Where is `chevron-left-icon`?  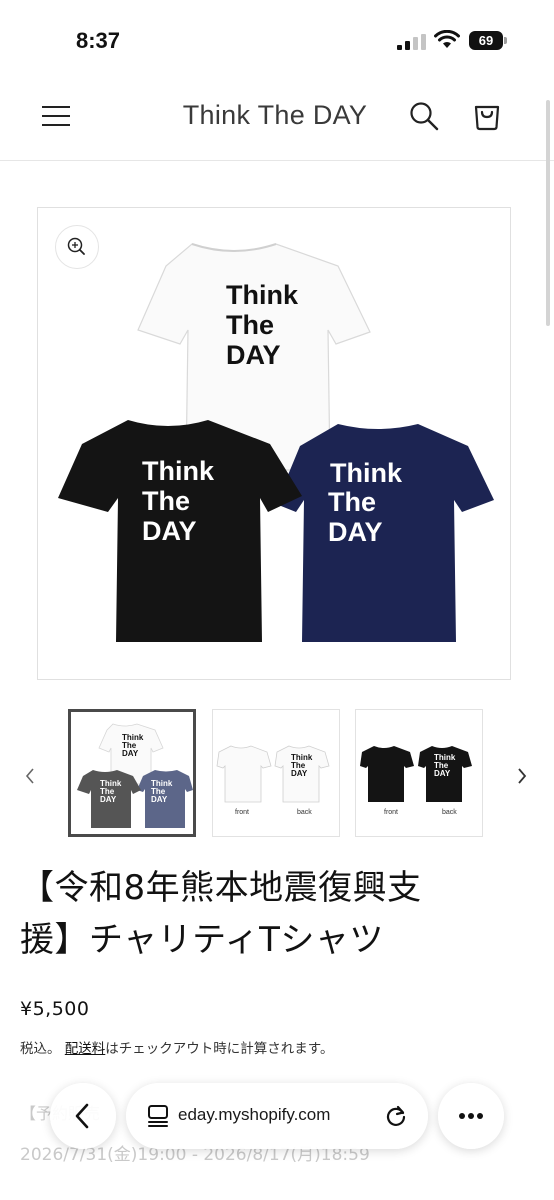 chevron-left-icon is located at coordinates (30, 776).